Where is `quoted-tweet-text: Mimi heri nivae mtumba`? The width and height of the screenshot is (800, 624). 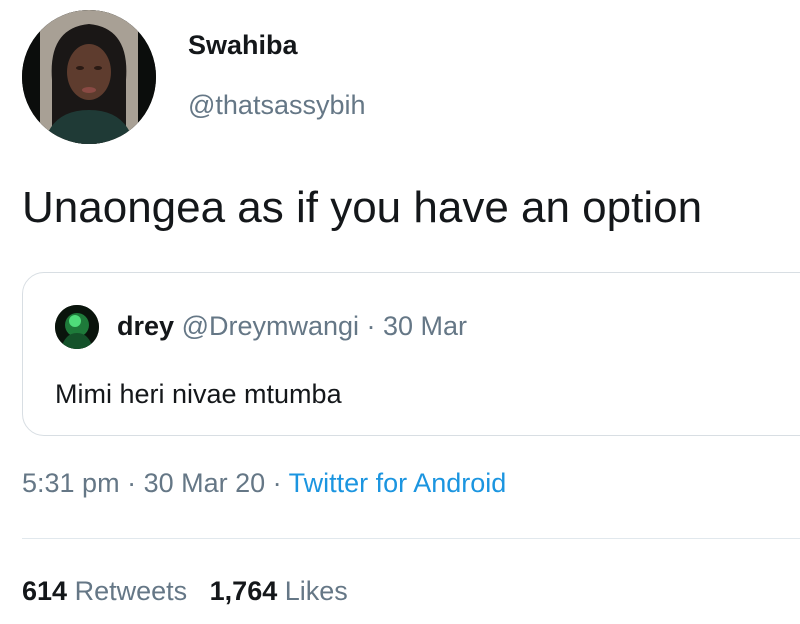
quoted-tweet-text: Mimi heri nivae mtumba is located at coordinates (198, 394).